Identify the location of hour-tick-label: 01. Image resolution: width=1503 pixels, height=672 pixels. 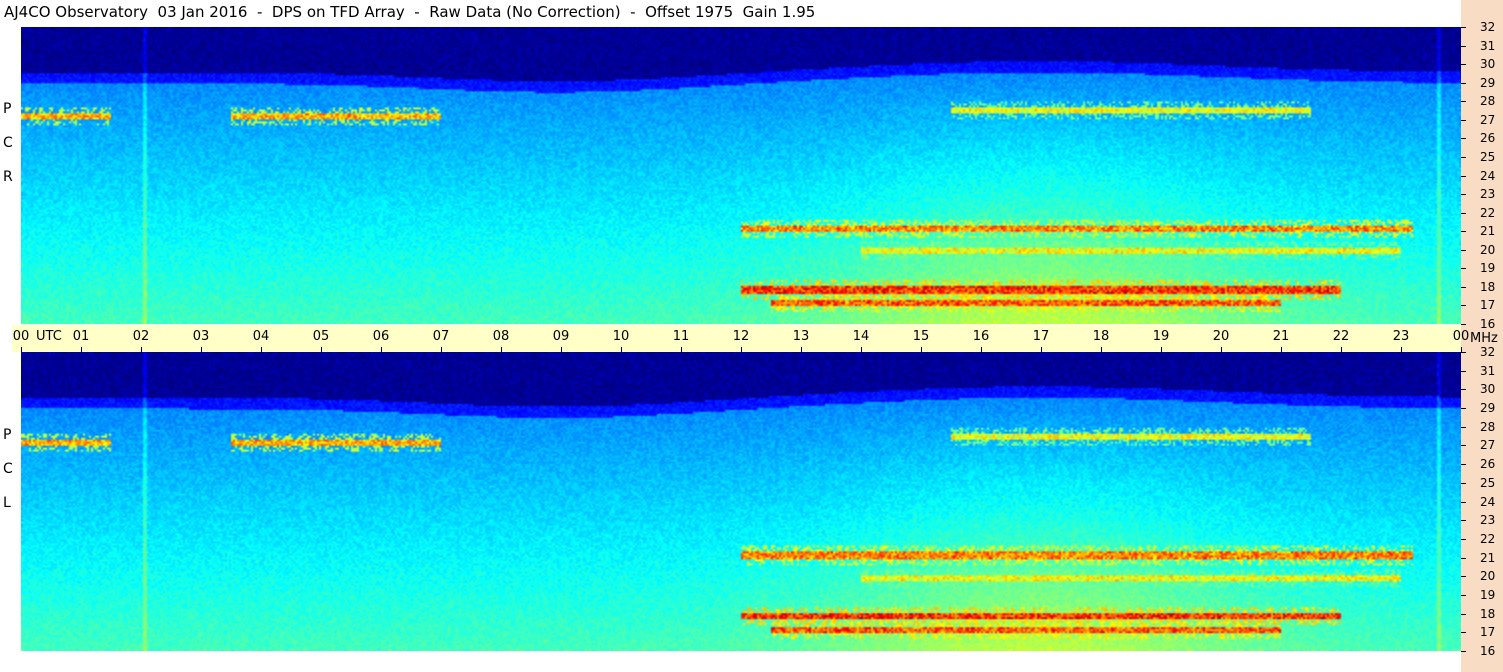
(81, 336).